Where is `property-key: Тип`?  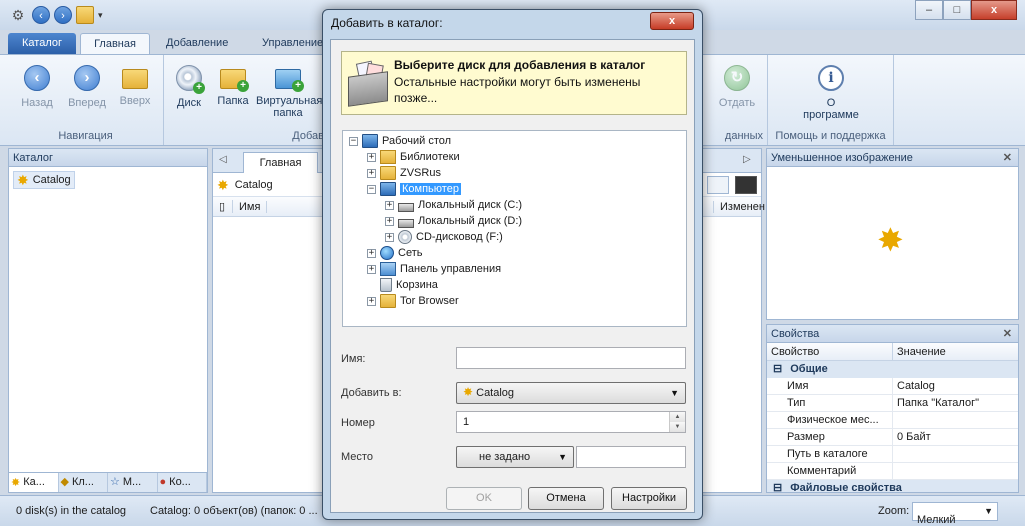
property-key: Тип is located at coordinates (830, 403).